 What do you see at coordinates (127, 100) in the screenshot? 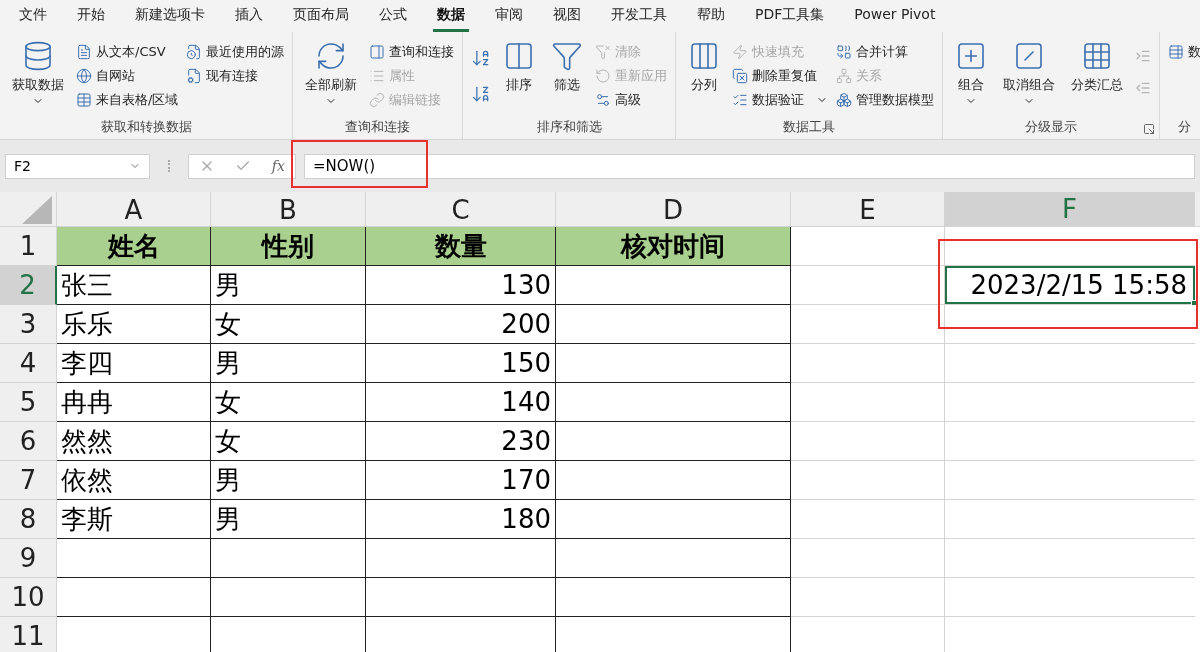
I see `ribbon-button: 来自表格/区域` at bounding box center [127, 100].